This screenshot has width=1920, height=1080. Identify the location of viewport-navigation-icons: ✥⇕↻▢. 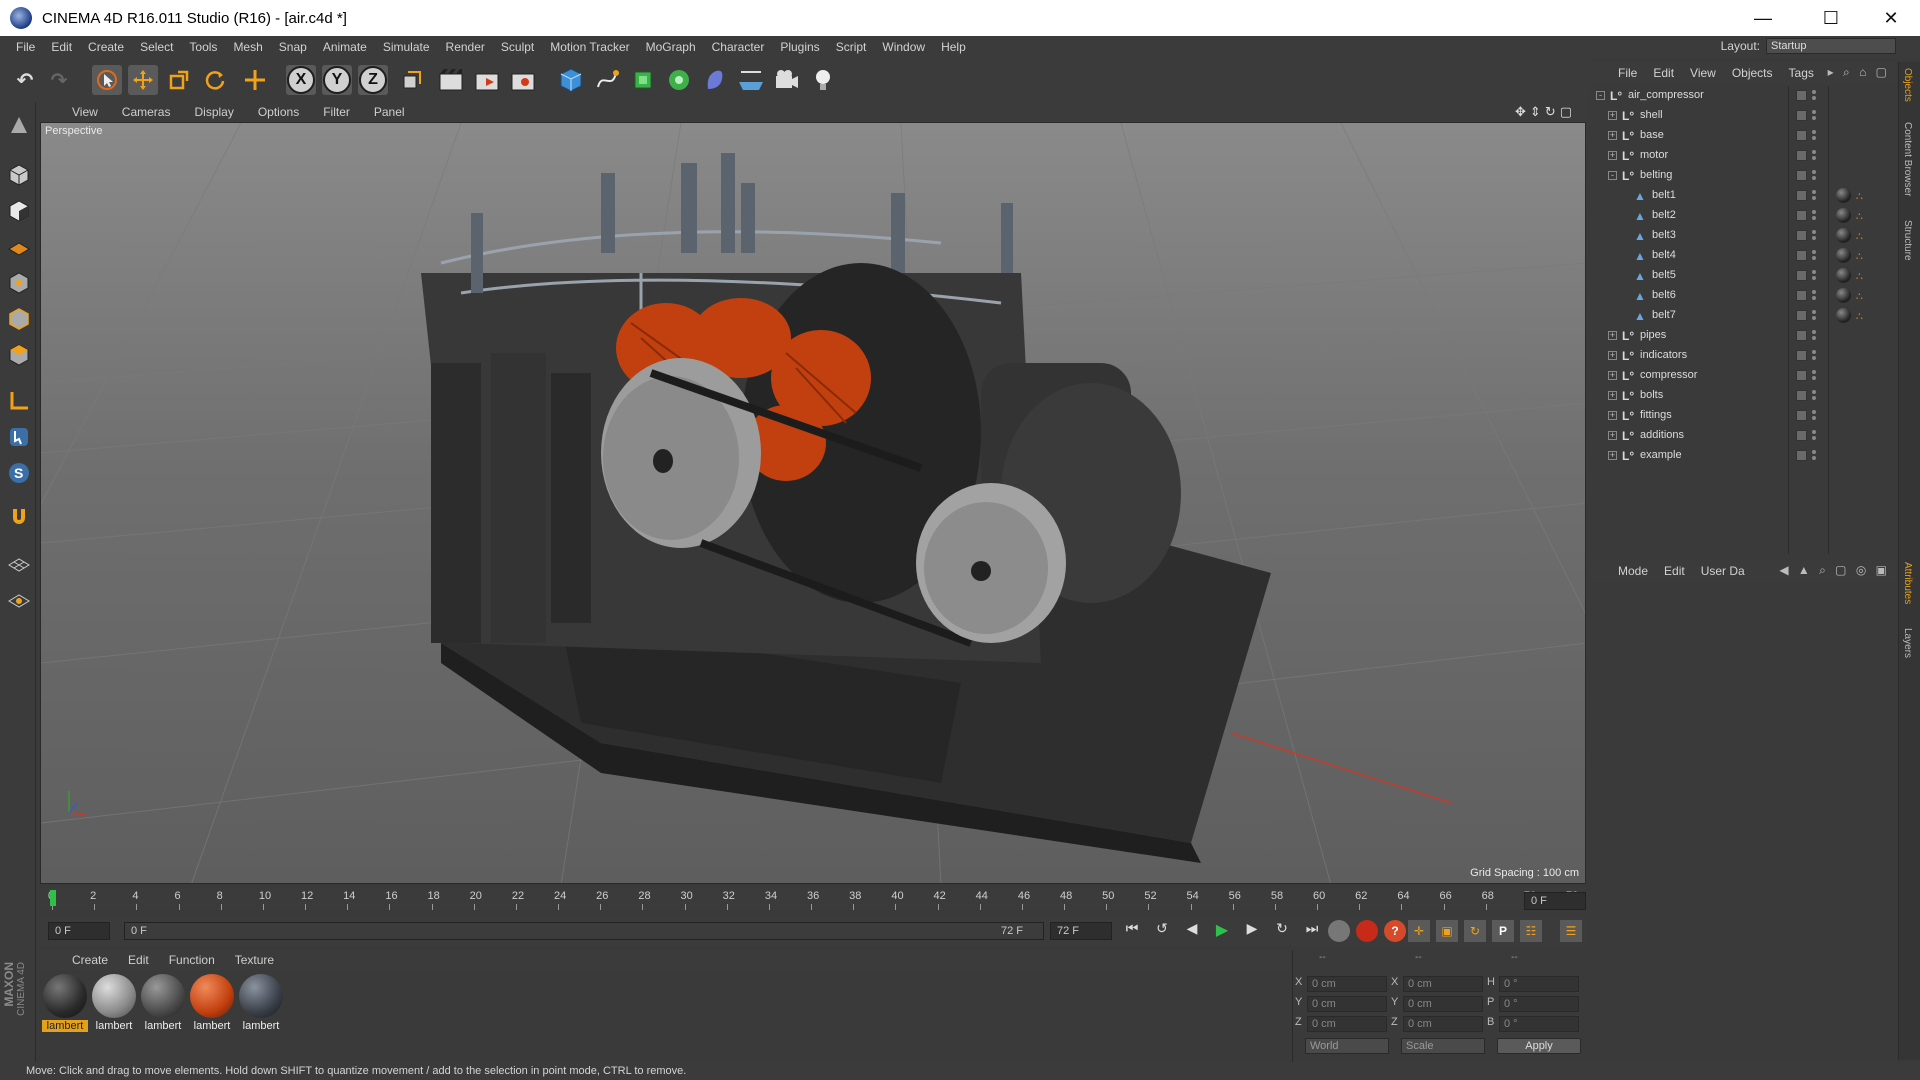
(1545, 112).